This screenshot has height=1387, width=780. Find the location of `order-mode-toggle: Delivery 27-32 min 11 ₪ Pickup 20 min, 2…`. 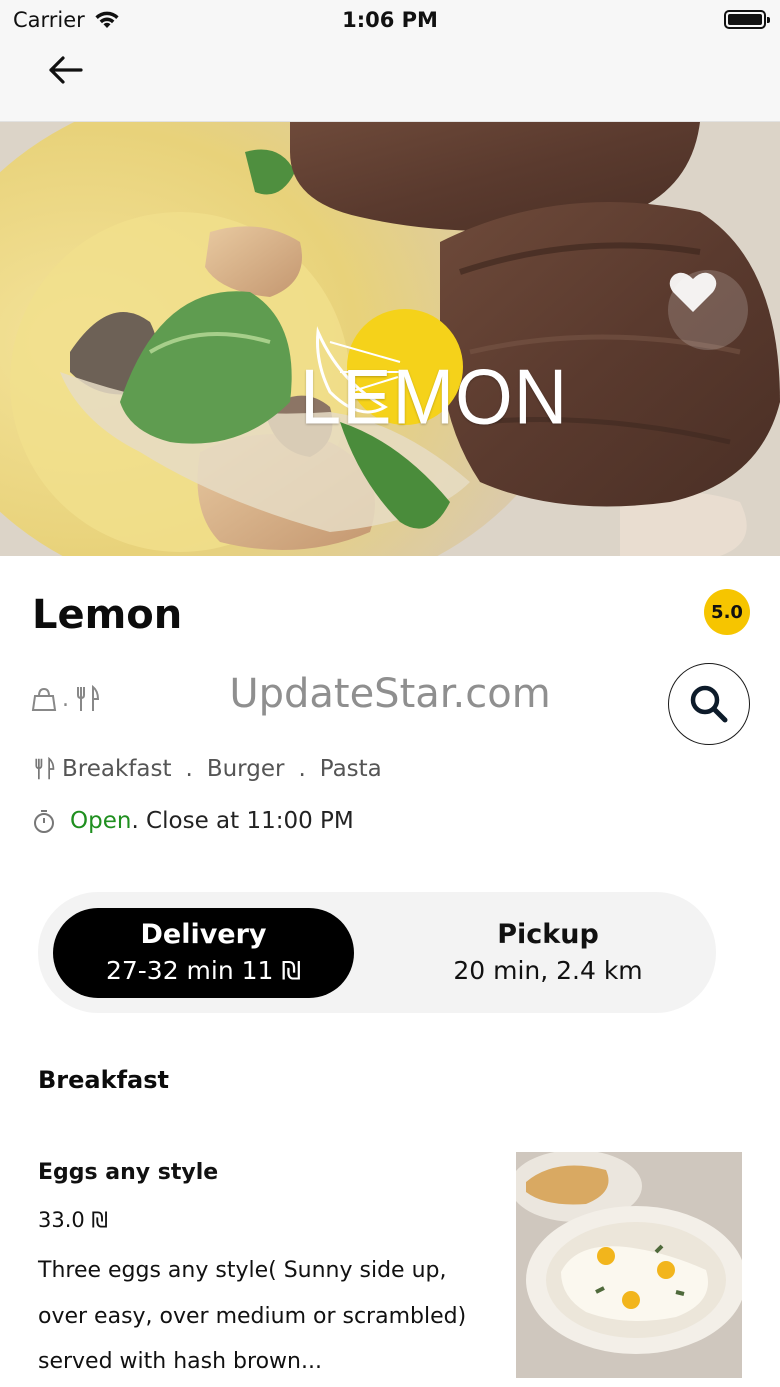

order-mode-toggle: Delivery 27-32 min 11 ₪ Pickup 20 min, 2… is located at coordinates (377, 952).